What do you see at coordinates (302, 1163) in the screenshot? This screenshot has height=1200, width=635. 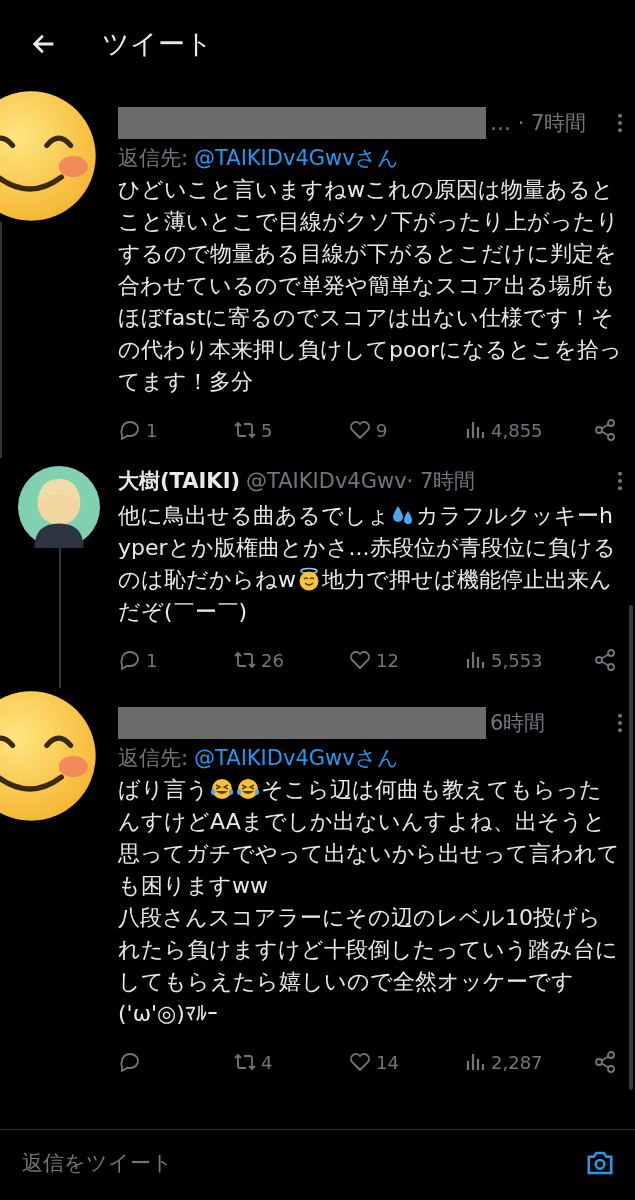 I see `reply-input: 返信をツイート` at bounding box center [302, 1163].